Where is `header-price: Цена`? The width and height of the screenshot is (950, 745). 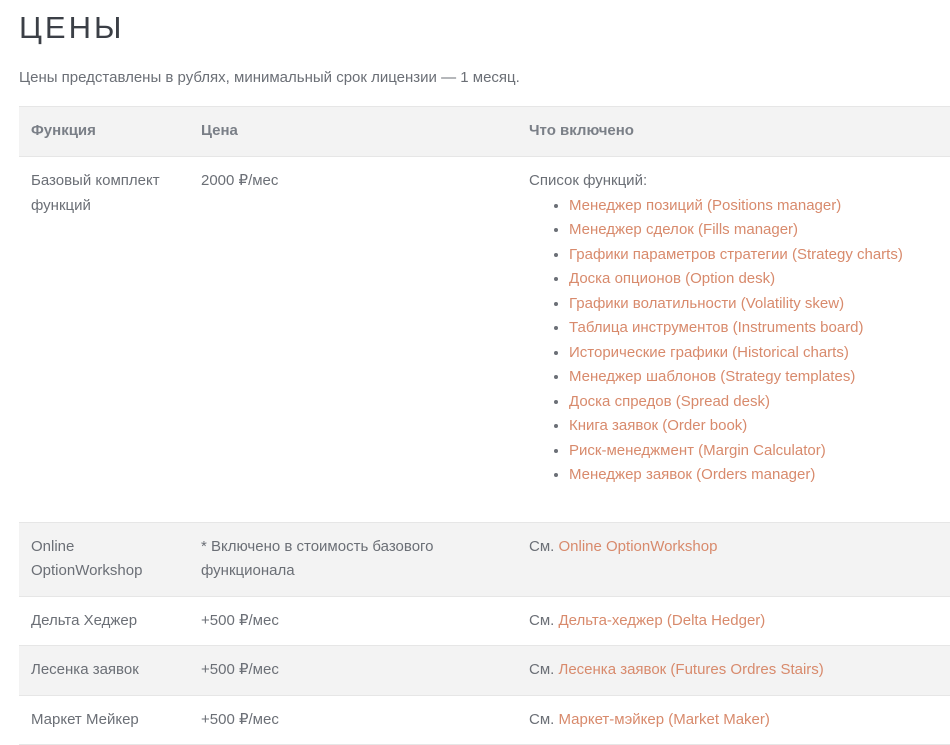 header-price: Цена is located at coordinates (353, 131).